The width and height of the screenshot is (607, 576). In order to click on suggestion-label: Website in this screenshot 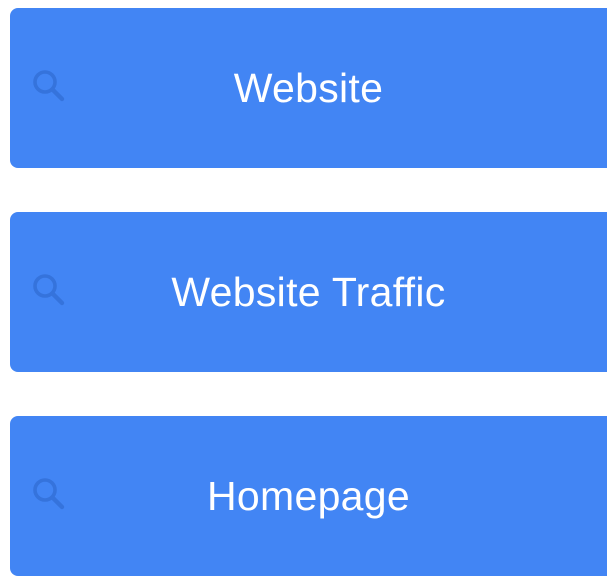, I will do `click(308, 87)`.